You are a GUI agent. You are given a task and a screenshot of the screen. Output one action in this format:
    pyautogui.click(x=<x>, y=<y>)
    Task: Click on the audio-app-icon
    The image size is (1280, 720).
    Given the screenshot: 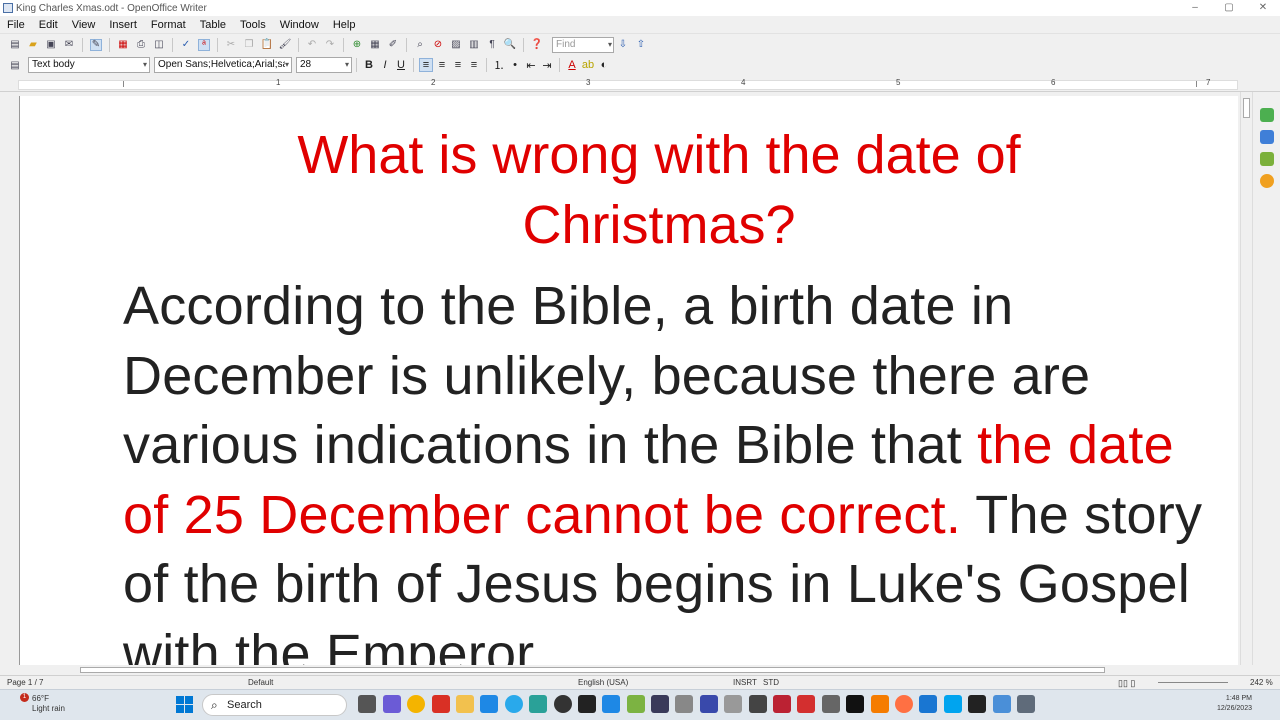 What is the action you would take?
    pyautogui.click(x=586, y=704)
    